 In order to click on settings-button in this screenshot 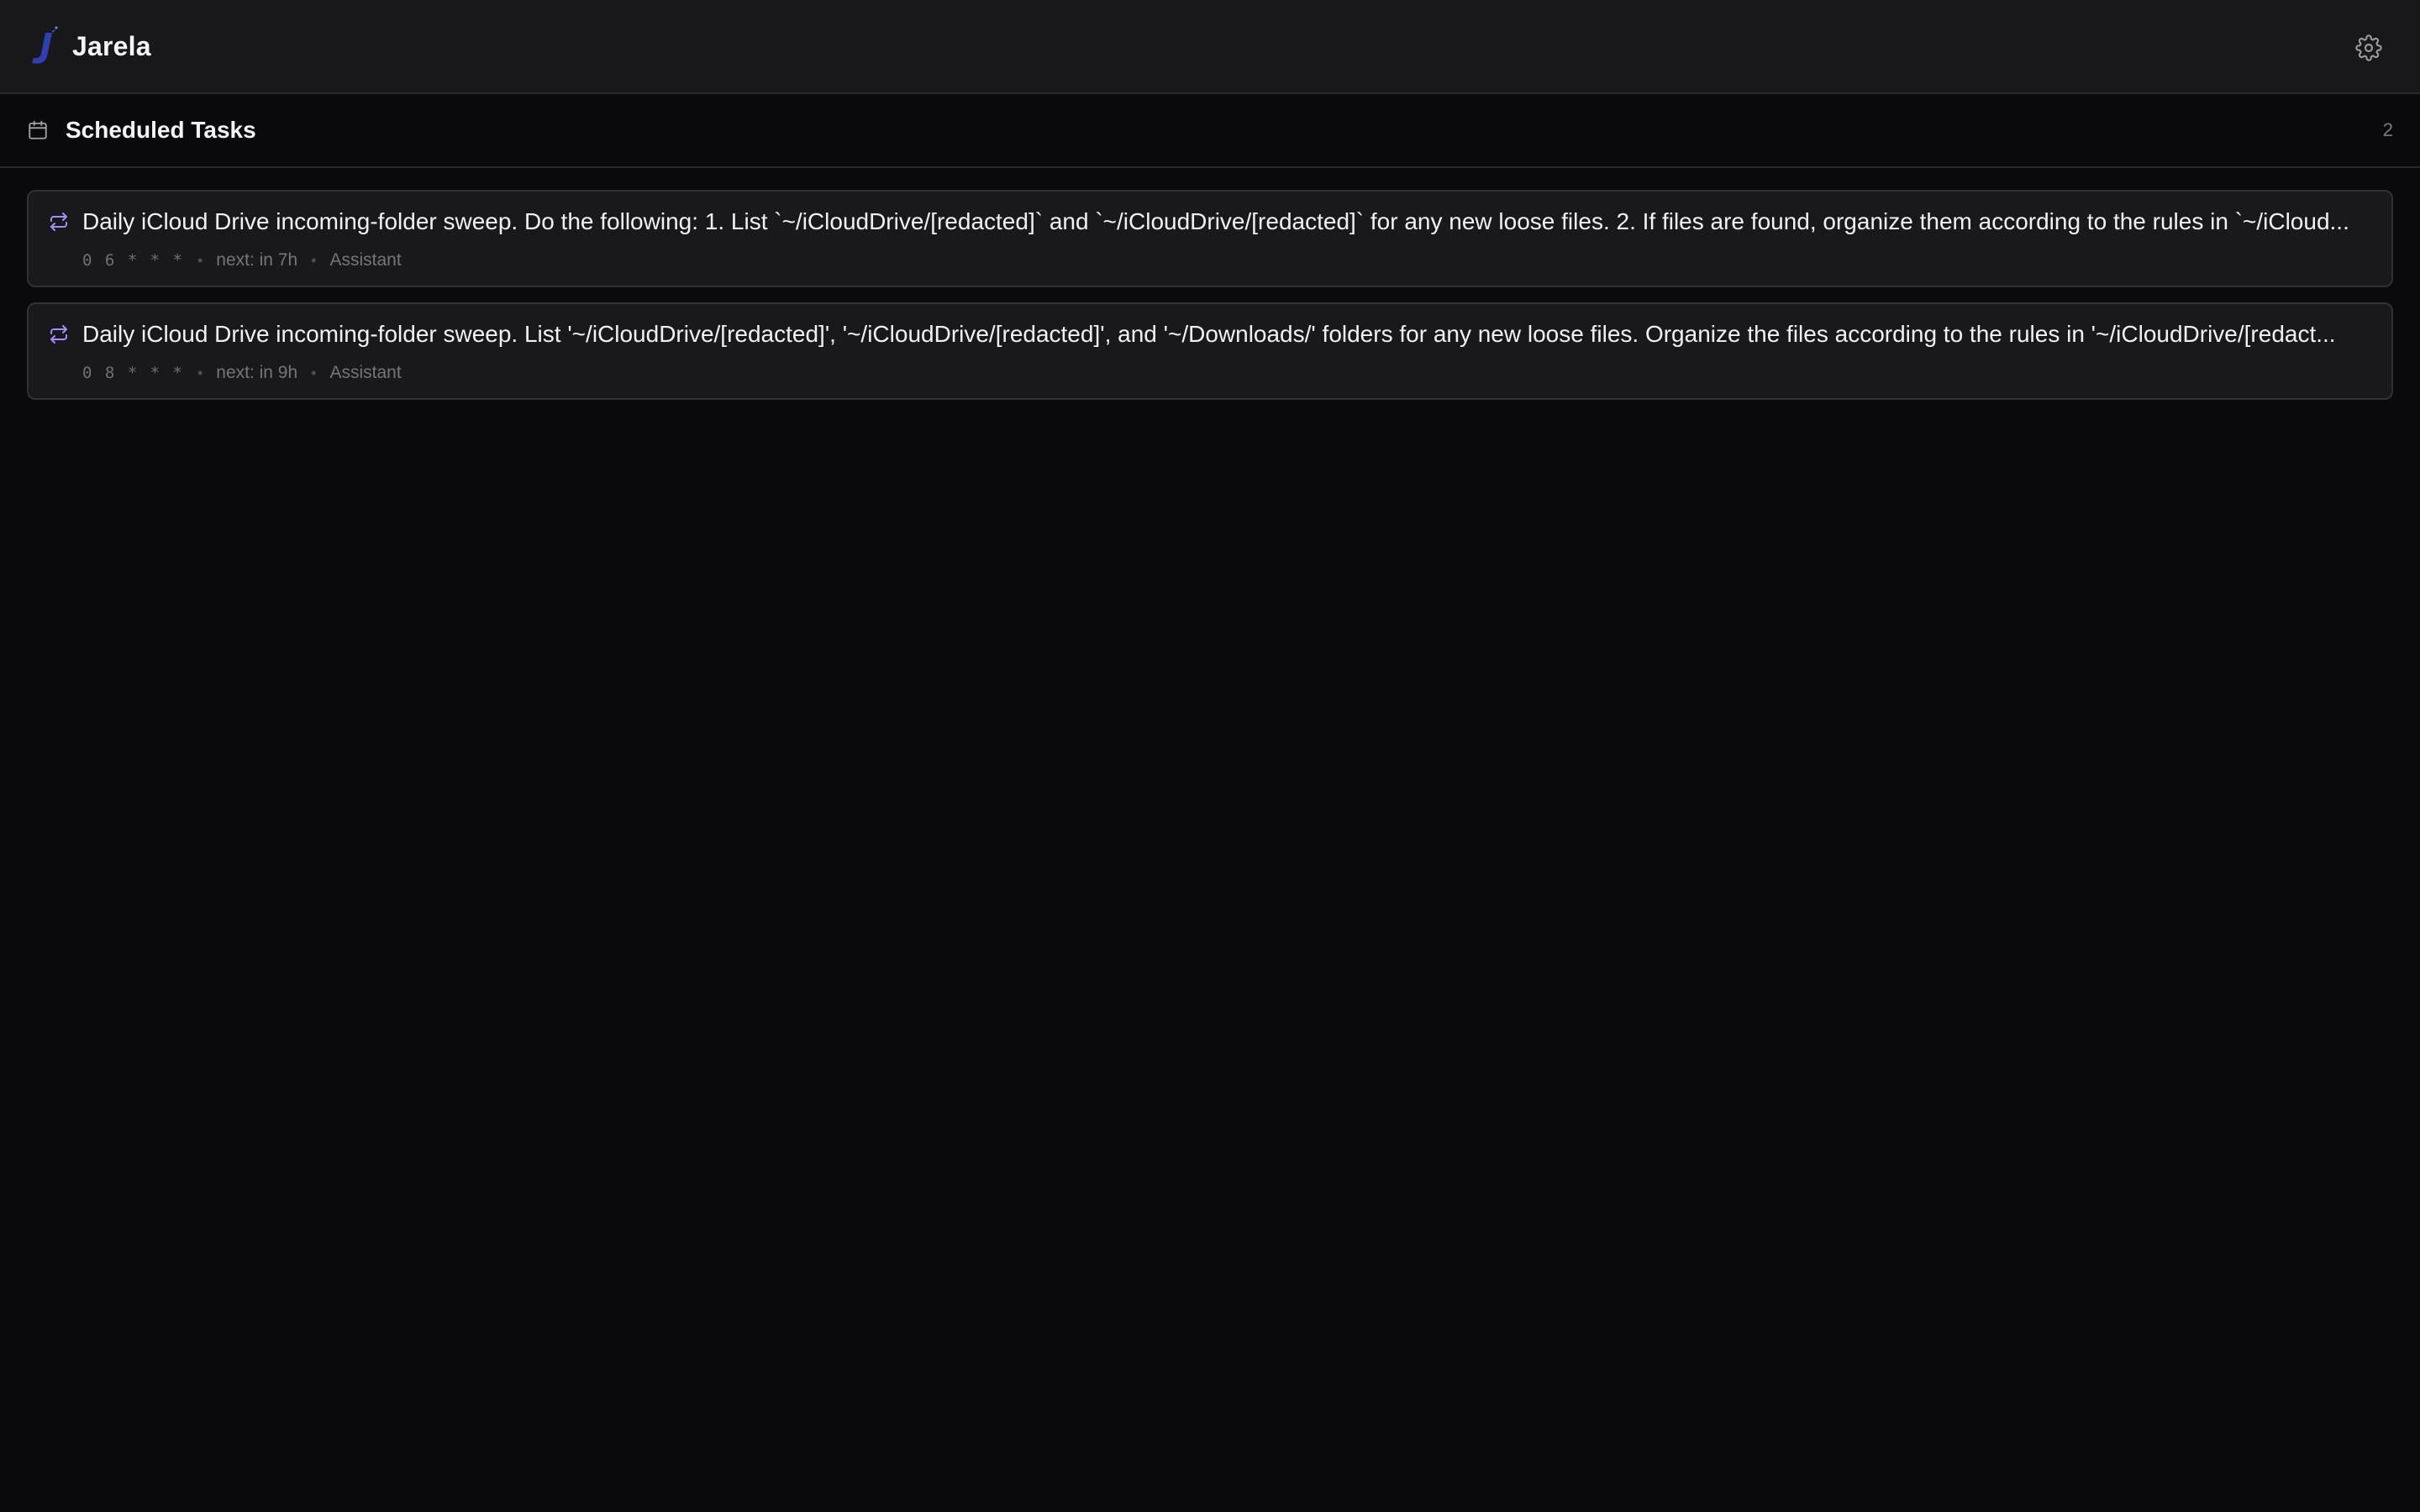, I will do `click(2368, 48)`.